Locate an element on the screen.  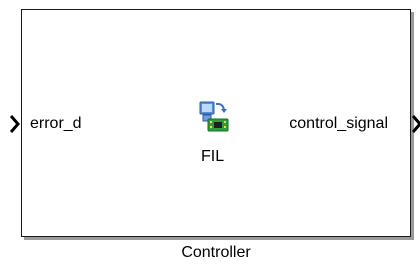
output-port-label: control_signal is located at coordinates (338, 123).